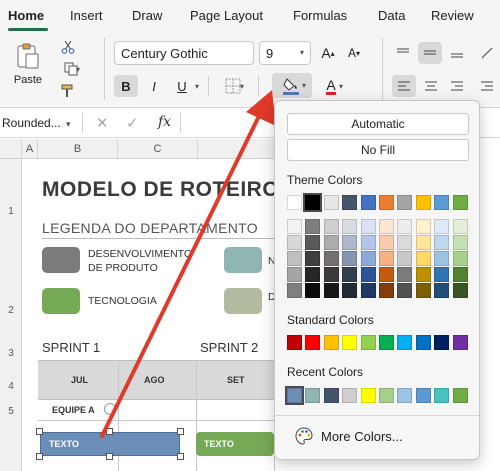  What do you see at coordinates (378, 150) in the screenshot?
I see `no-fill-button: No Fill` at bounding box center [378, 150].